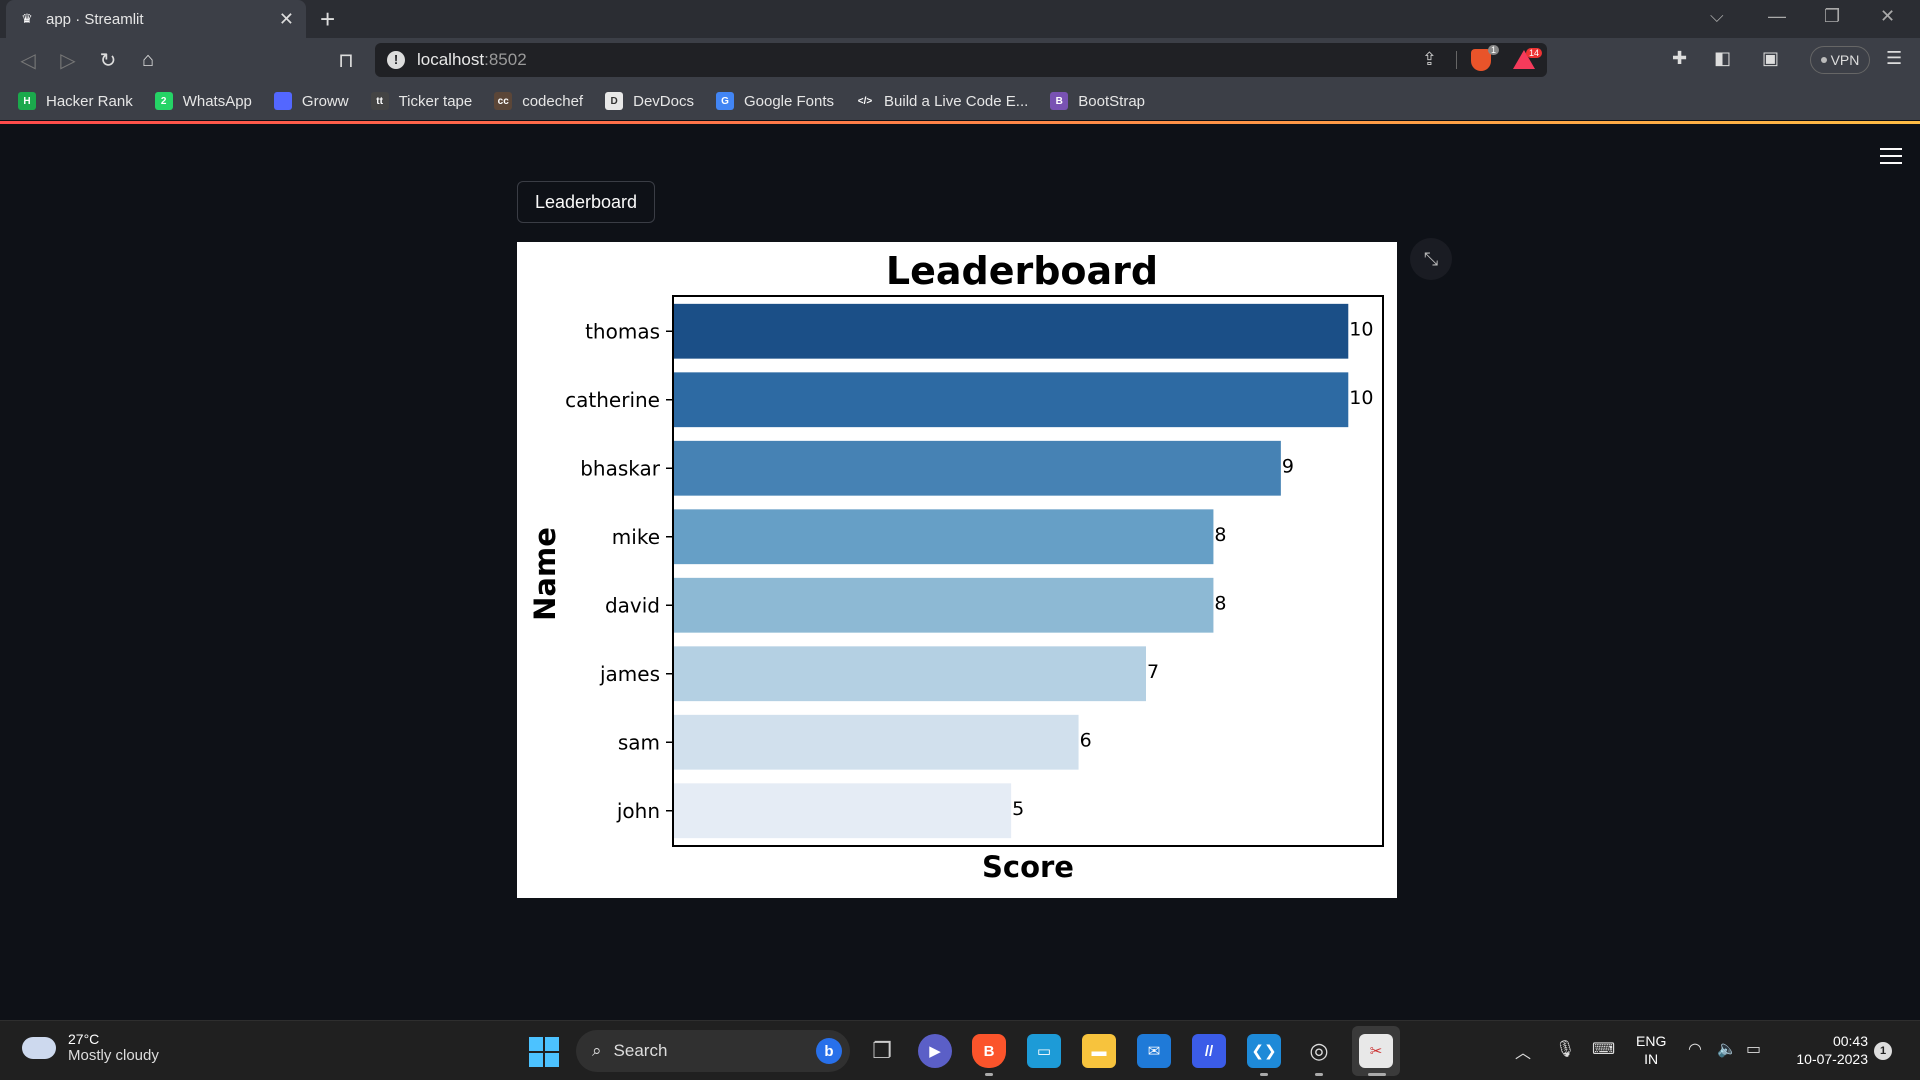  I want to click on browser-tab: ♛ app · Streamlit ✕, so click(156, 19).